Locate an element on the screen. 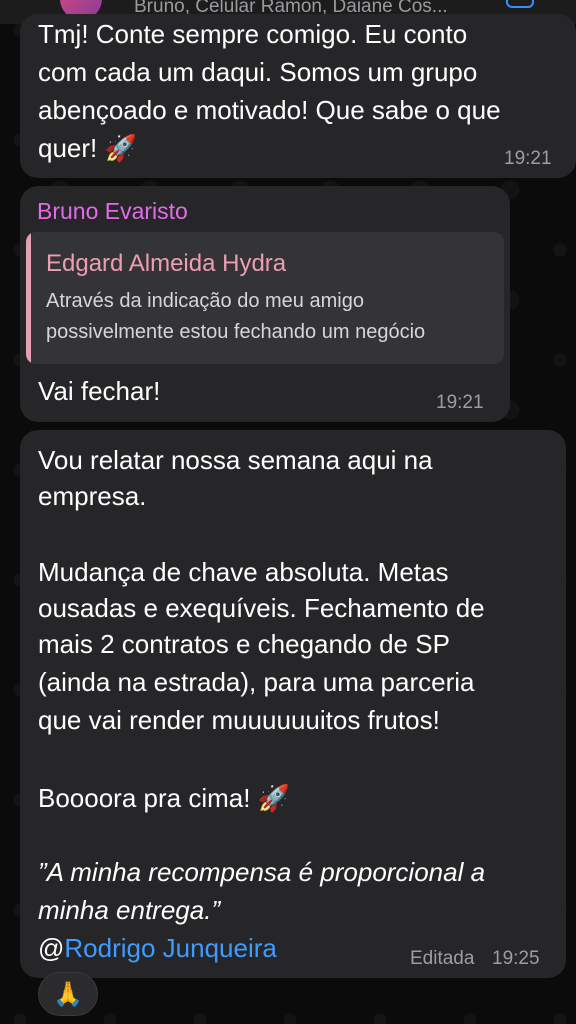 Image resolution: width=576 pixels, height=1024 pixels. mention-name: Rodrigo Junqueira is located at coordinates (170, 948).